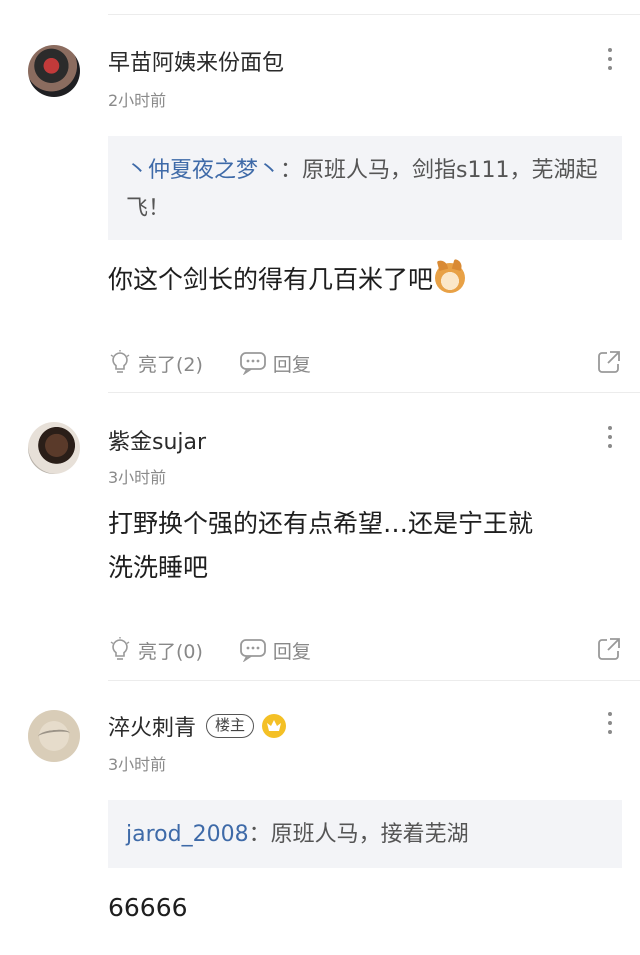 This screenshot has height=955, width=640. What do you see at coordinates (170, 651) in the screenshot?
I see `like-count: 亮了(0)` at bounding box center [170, 651].